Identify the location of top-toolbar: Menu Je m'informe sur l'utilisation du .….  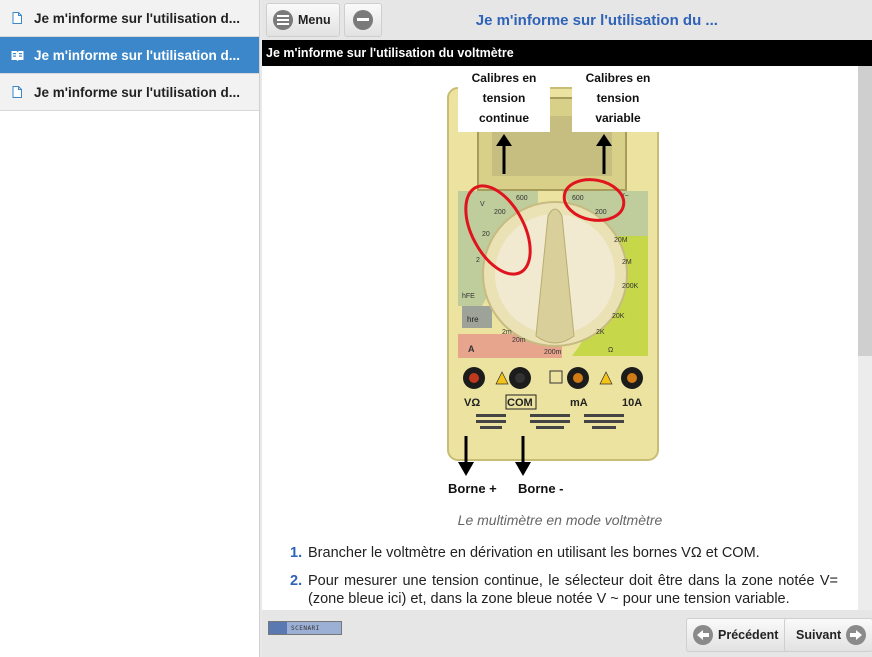
(567, 20).